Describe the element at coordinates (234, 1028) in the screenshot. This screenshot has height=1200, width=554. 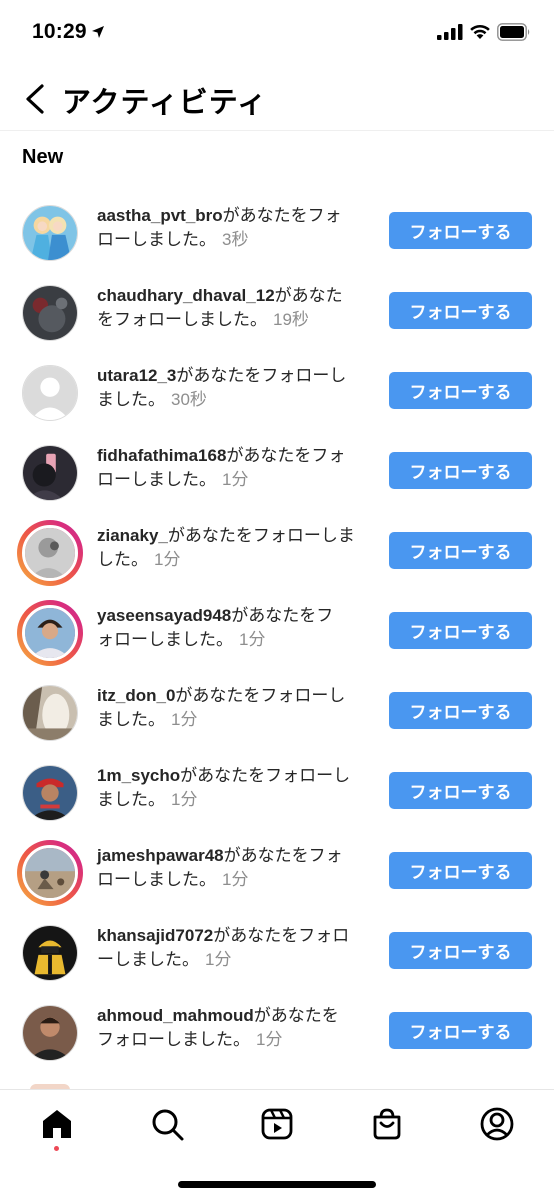
I see `notification-text: ahmoud_mahmoudがあなたを フォローしました。 1分` at that location.